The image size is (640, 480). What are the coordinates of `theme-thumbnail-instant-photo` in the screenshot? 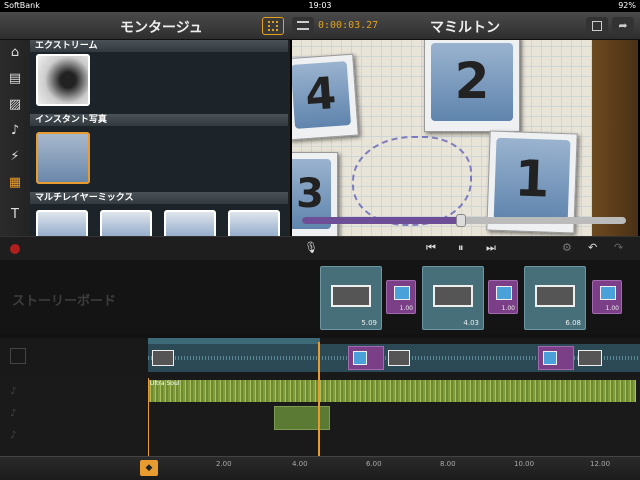 It's located at (63, 158).